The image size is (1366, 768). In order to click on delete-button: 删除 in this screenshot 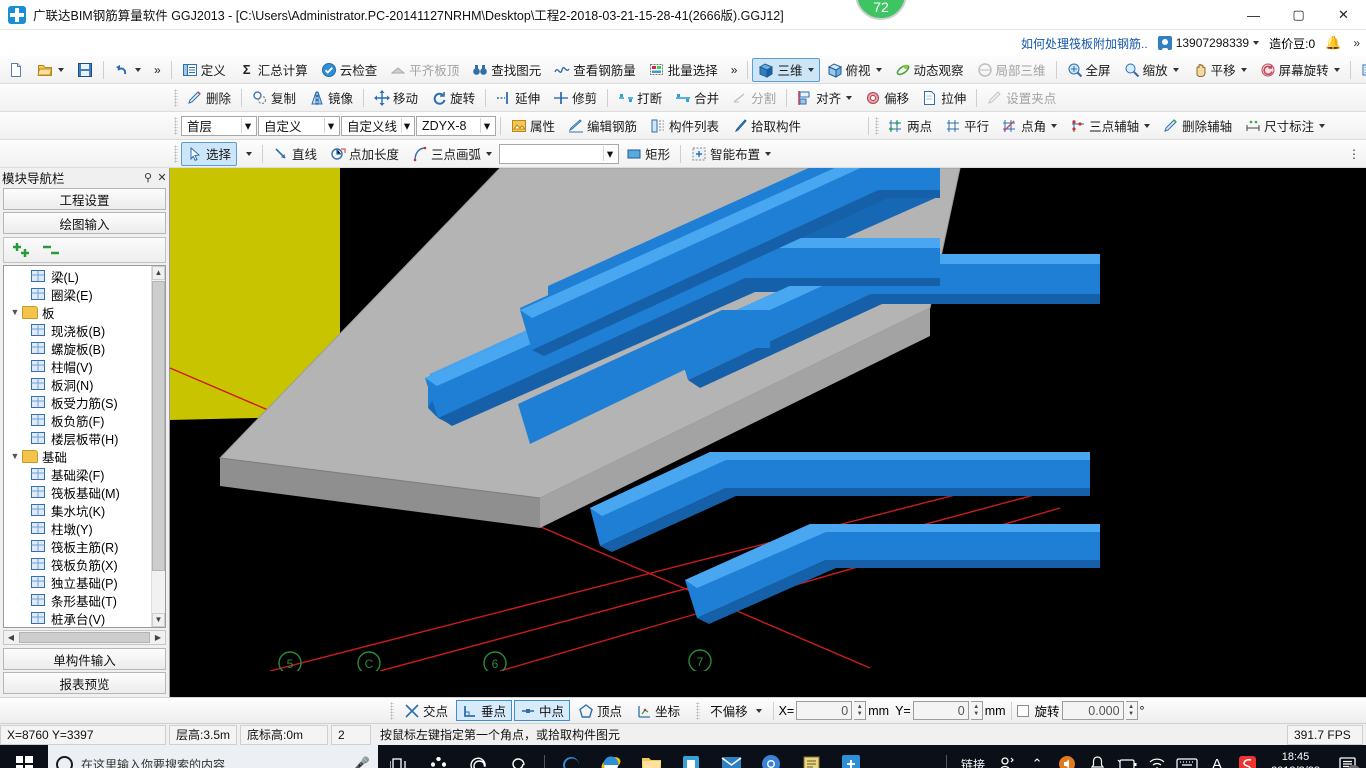, I will do `click(209, 98)`.